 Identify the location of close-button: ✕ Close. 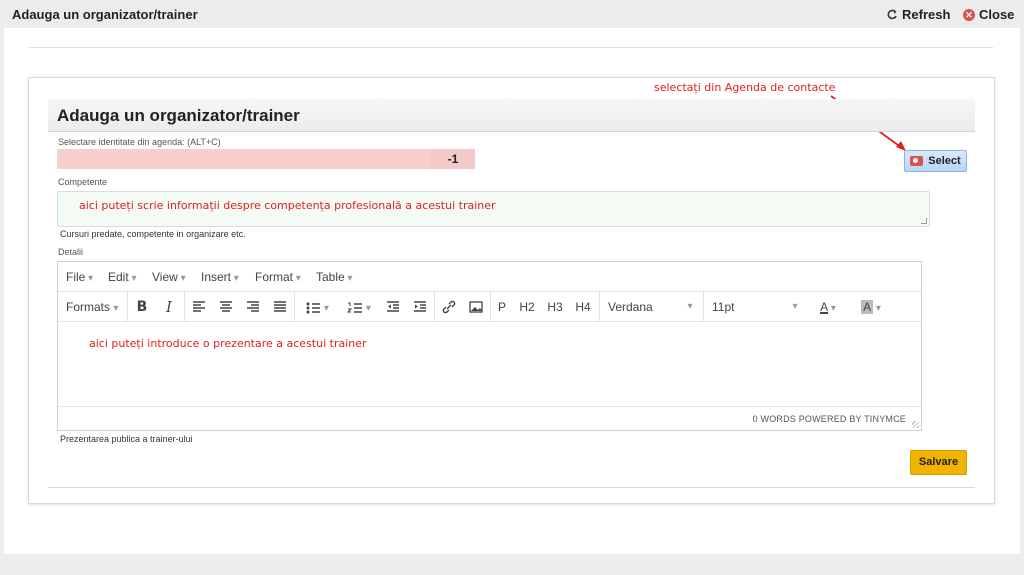
(988, 14).